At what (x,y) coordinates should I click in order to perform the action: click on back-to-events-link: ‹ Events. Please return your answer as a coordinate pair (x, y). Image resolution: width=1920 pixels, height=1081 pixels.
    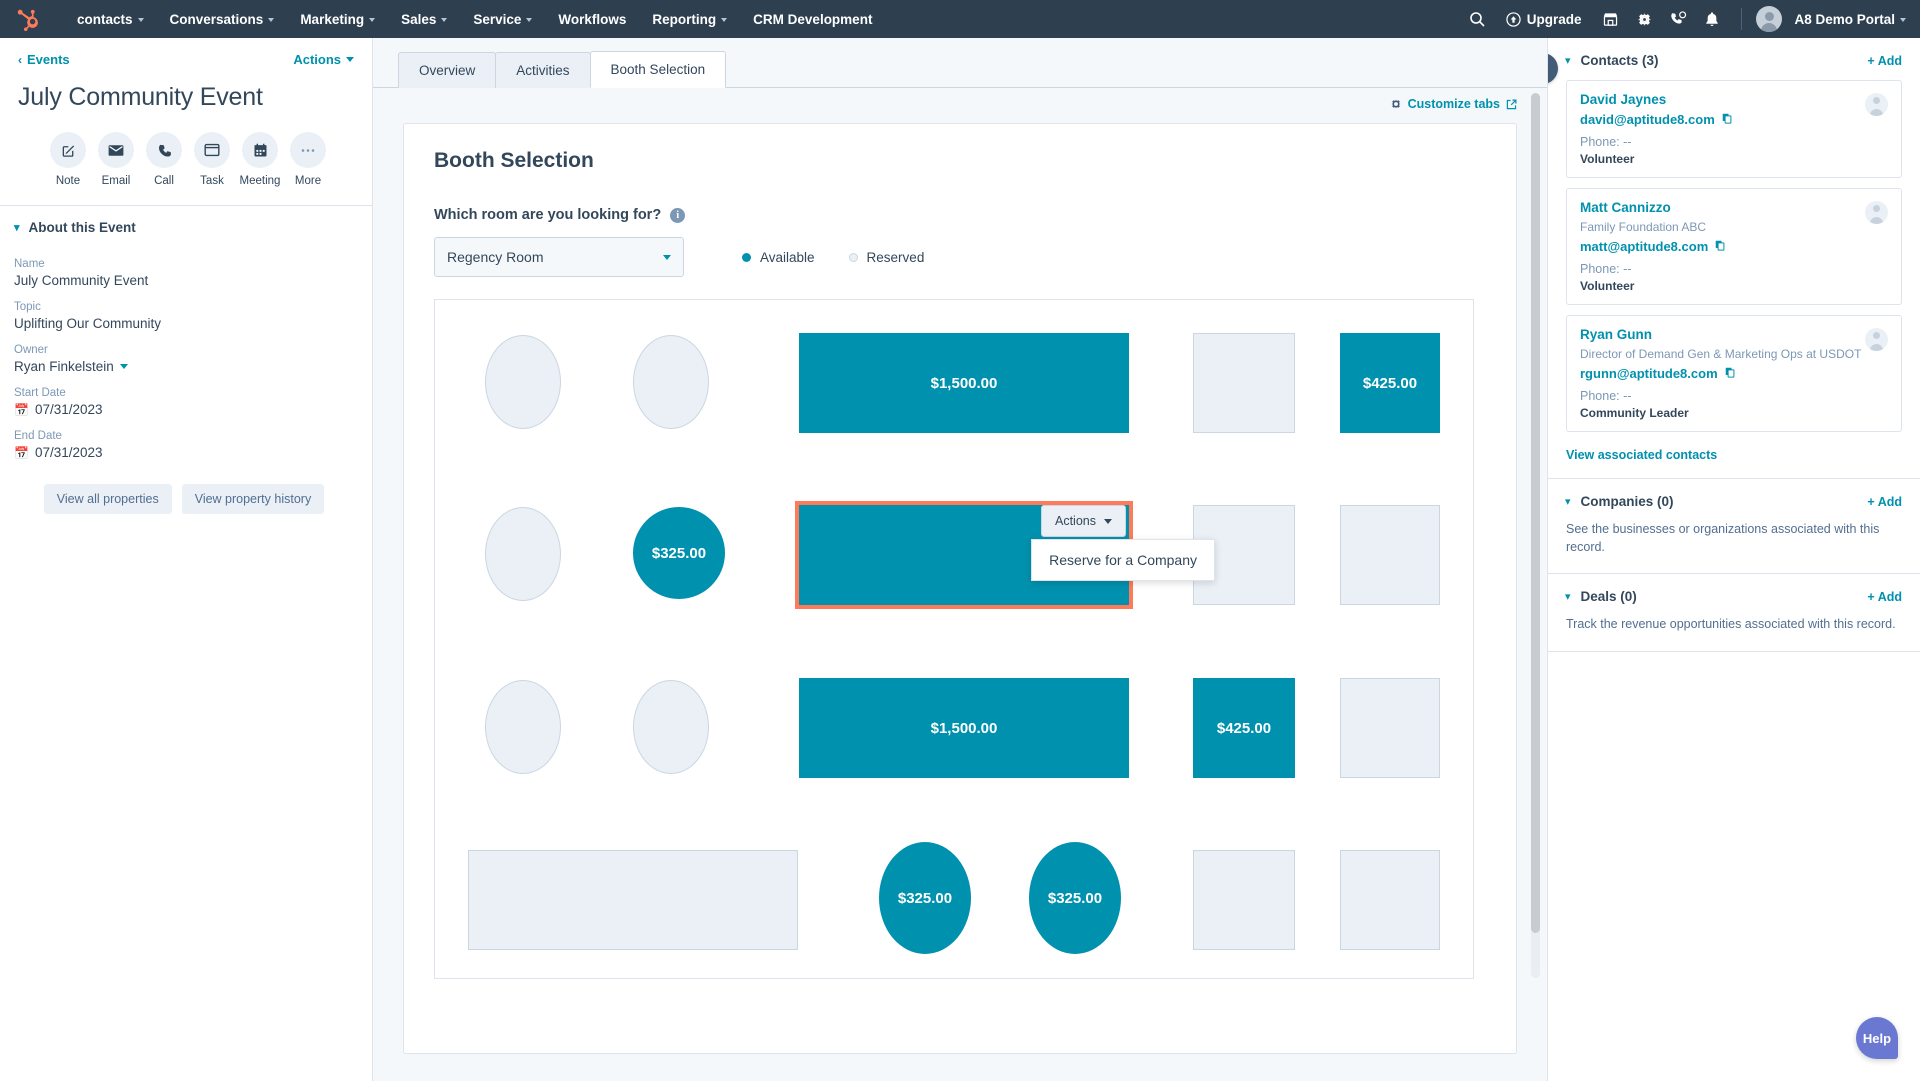
    Looking at the image, I should click on (44, 59).